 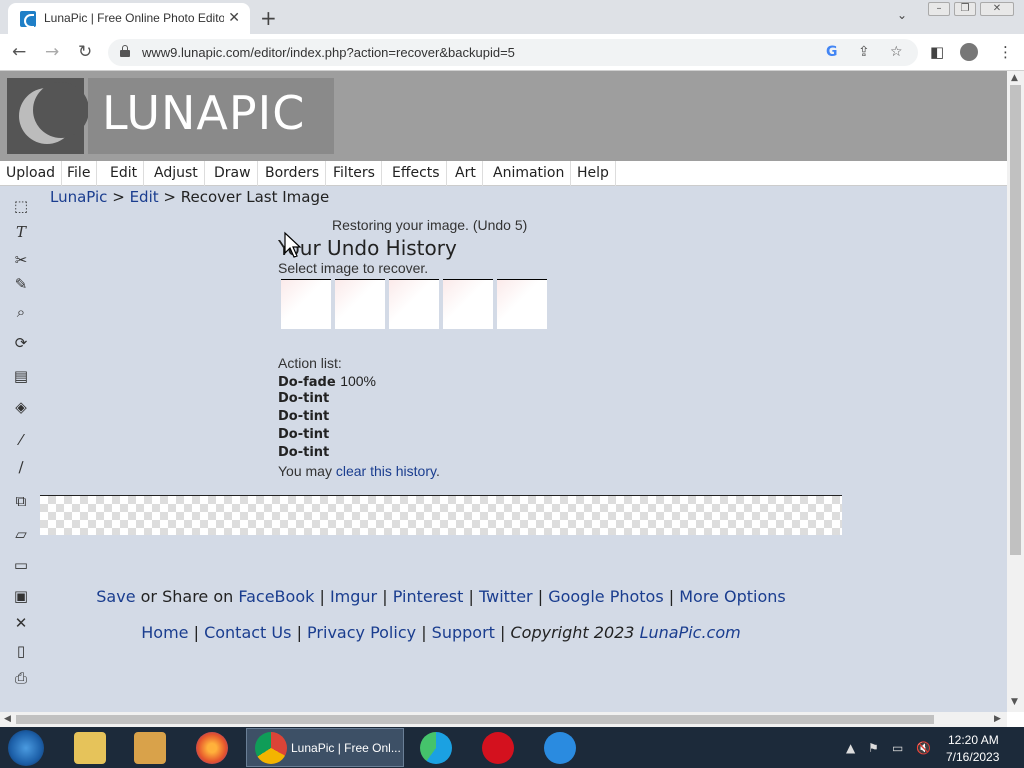 What do you see at coordinates (129, 18) in the screenshot?
I see `browser-tab: LunaPic | Free Online Photo Edito ✕` at bounding box center [129, 18].